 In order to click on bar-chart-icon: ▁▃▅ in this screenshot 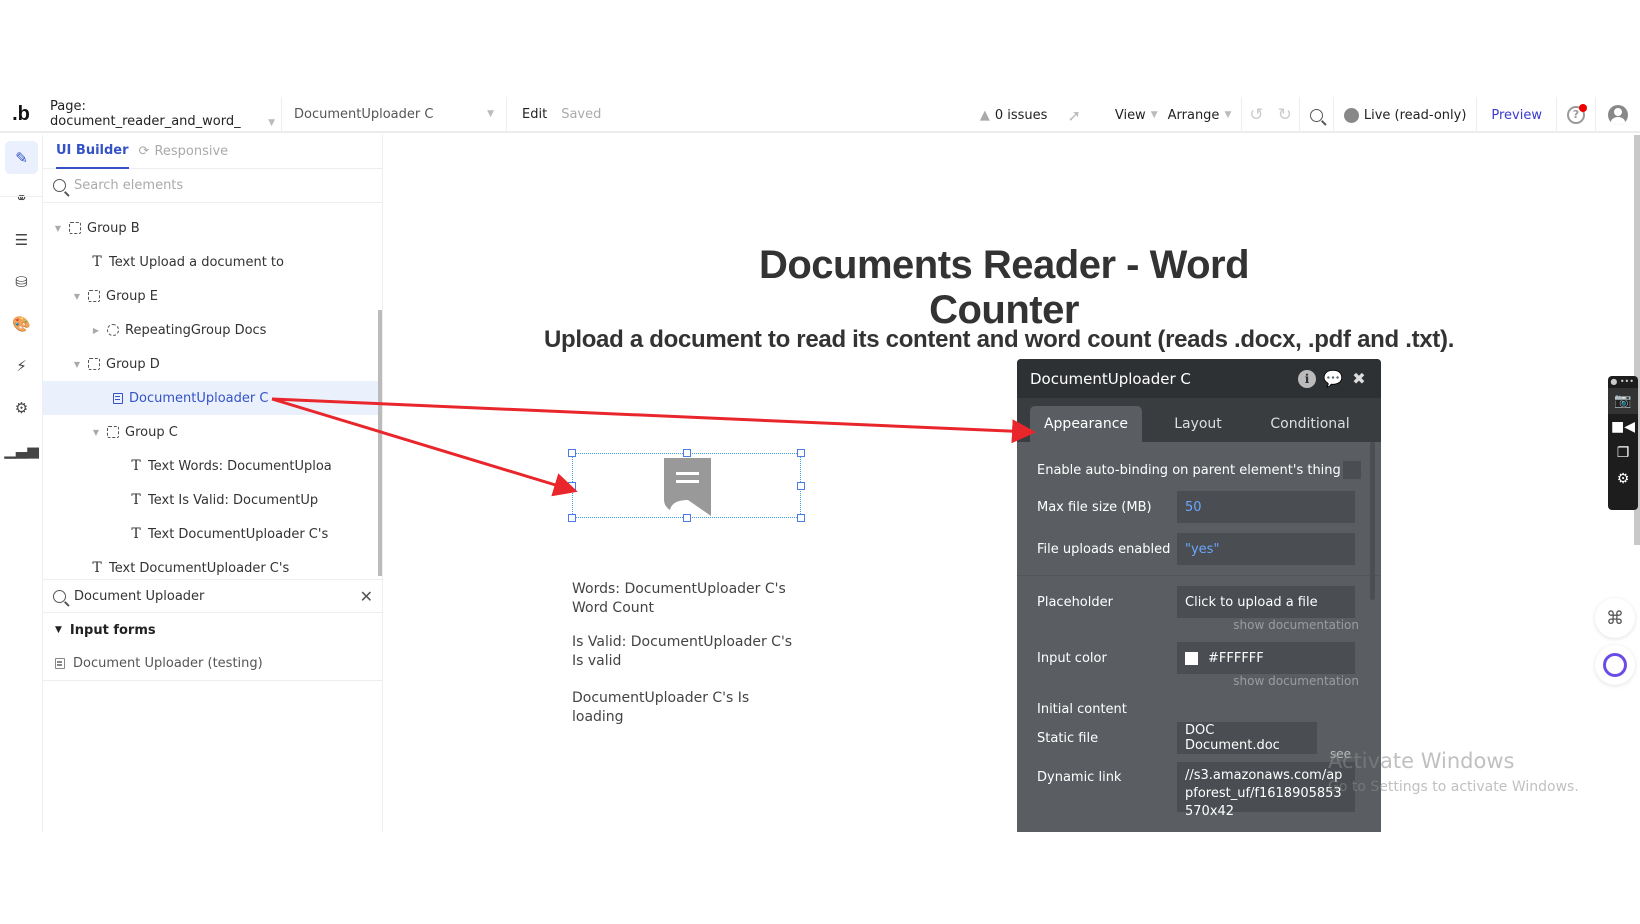, I will do `click(21, 449)`.